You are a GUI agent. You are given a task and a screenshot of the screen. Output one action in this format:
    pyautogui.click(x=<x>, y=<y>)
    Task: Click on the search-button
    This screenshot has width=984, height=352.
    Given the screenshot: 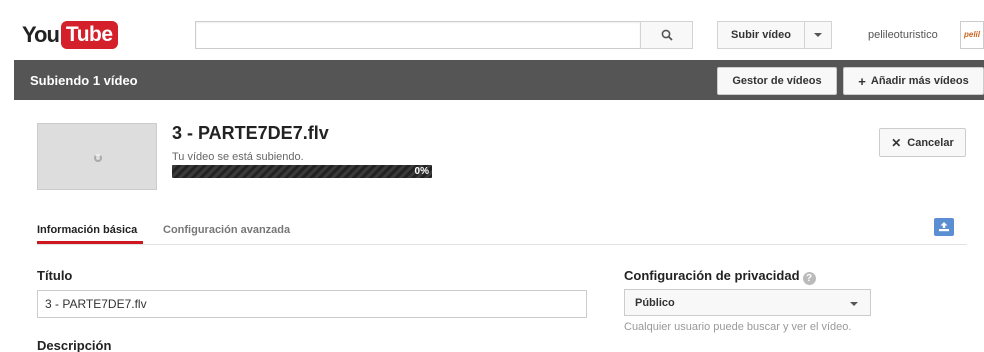 What is the action you would take?
    pyautogui.click(x=666, y=35)
    